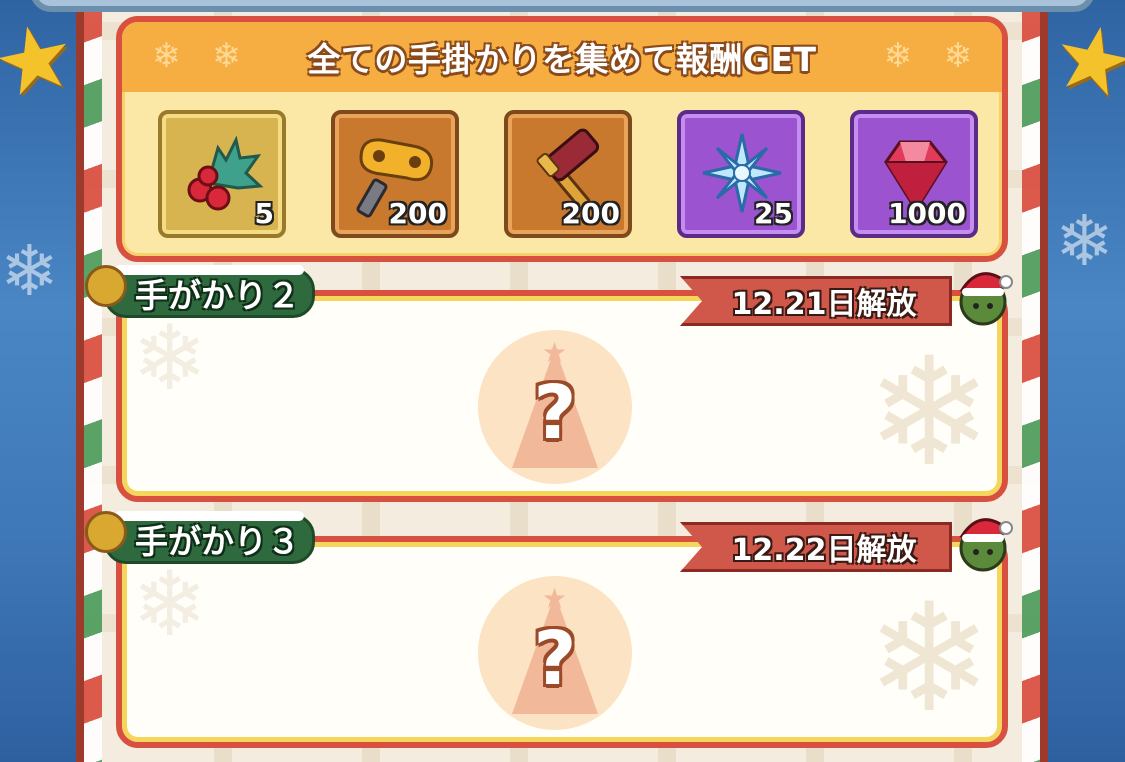 The width and height of the screenshot is (1125, 762). I want to click on reward-item: 5, so click(222, 174).